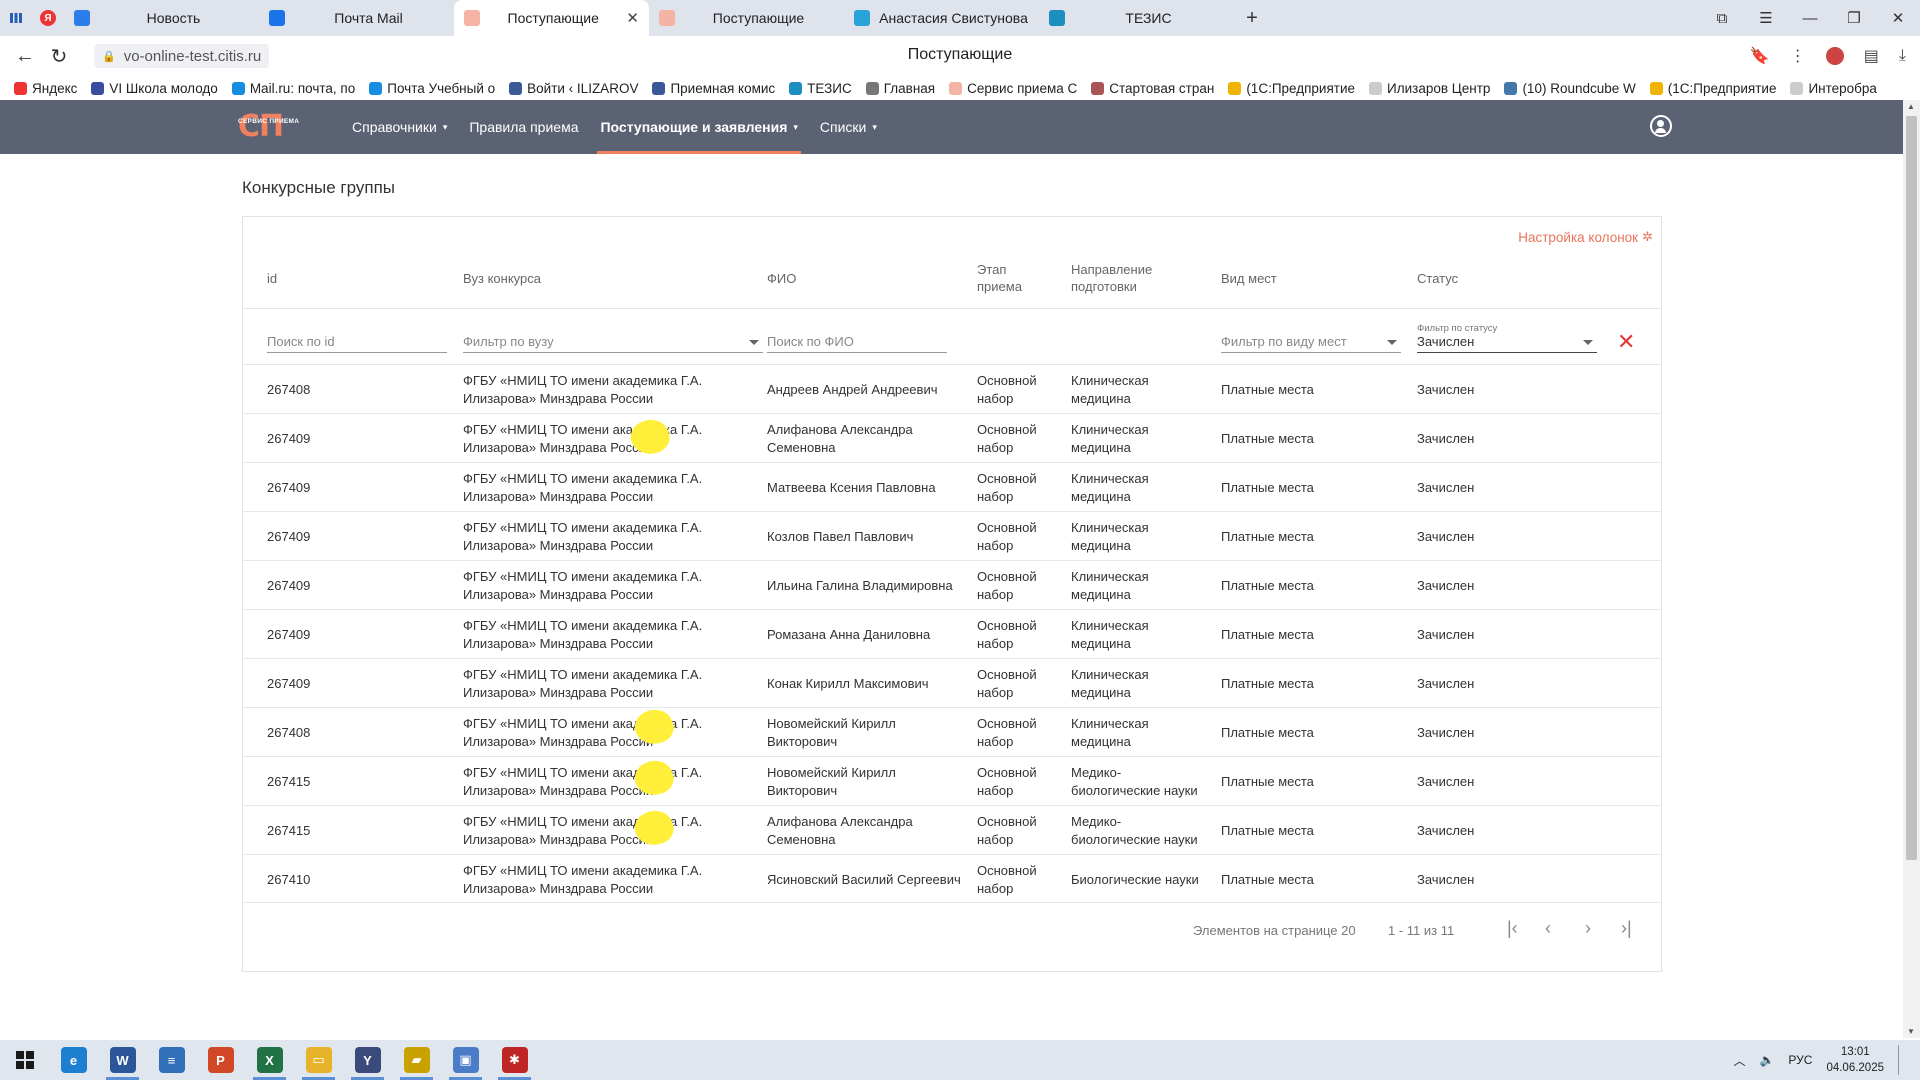 The width and height of the screenshot is (1920, 1080). Describe the element at coordinates (1911, 106) in the screenshot. I see `scroll-up-icon: ▲` at that location.